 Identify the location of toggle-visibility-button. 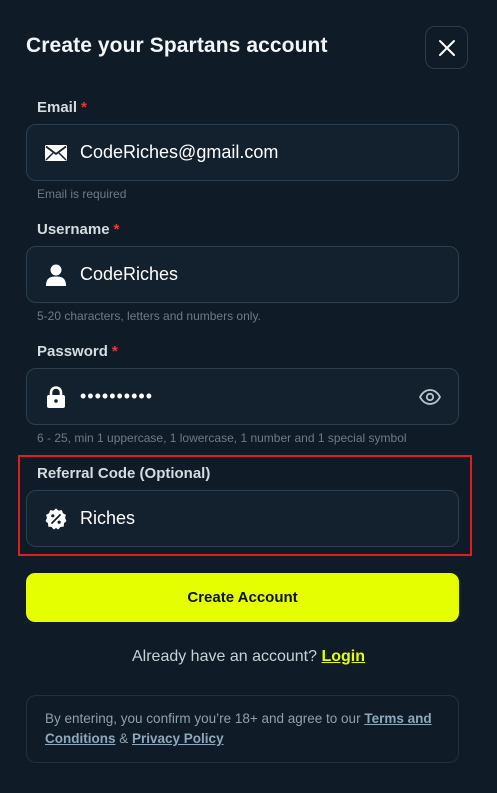
(430, 397).